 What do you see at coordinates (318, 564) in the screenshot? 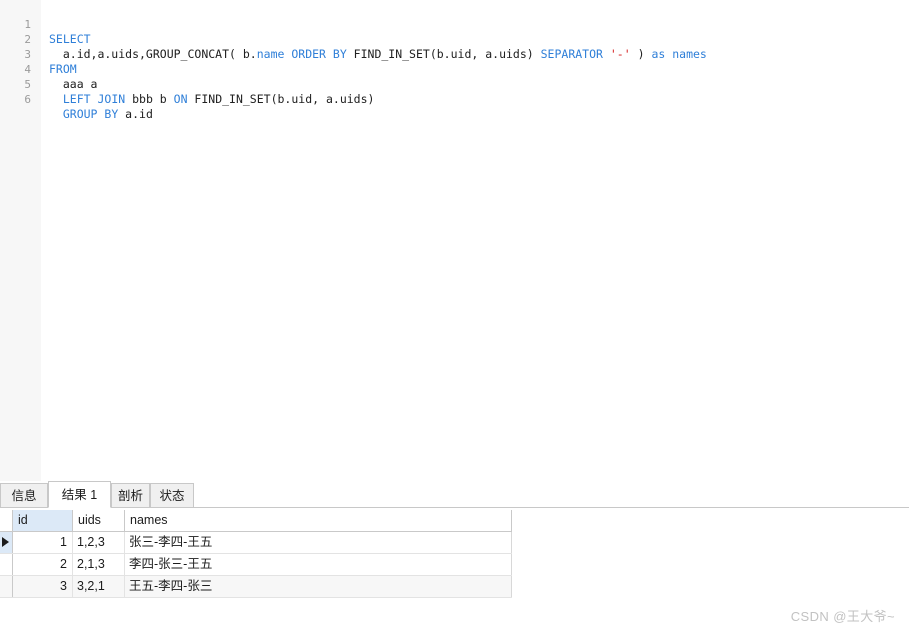
I see `cell-names-2: 李四-张三-王五` at bounding box center [318, 564].